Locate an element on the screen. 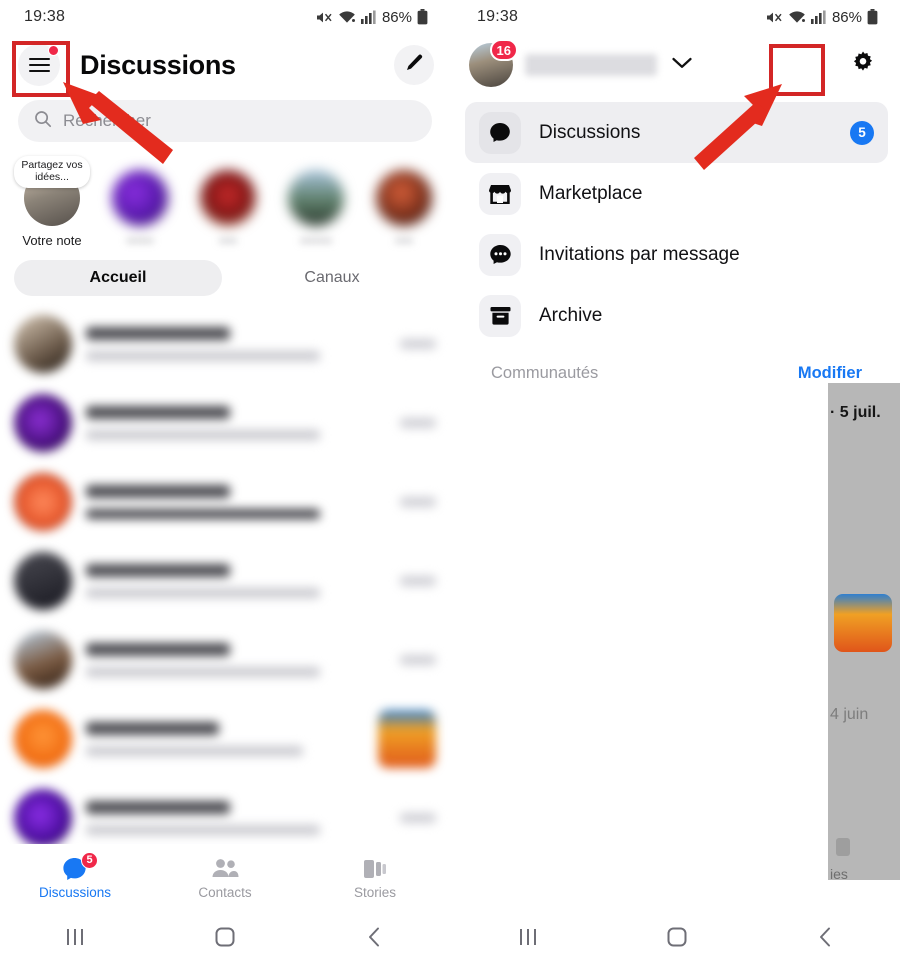 Image resolution: width=900 pixels, height=964 pixels. message-requests-icon is located at coordinates (500, 254).